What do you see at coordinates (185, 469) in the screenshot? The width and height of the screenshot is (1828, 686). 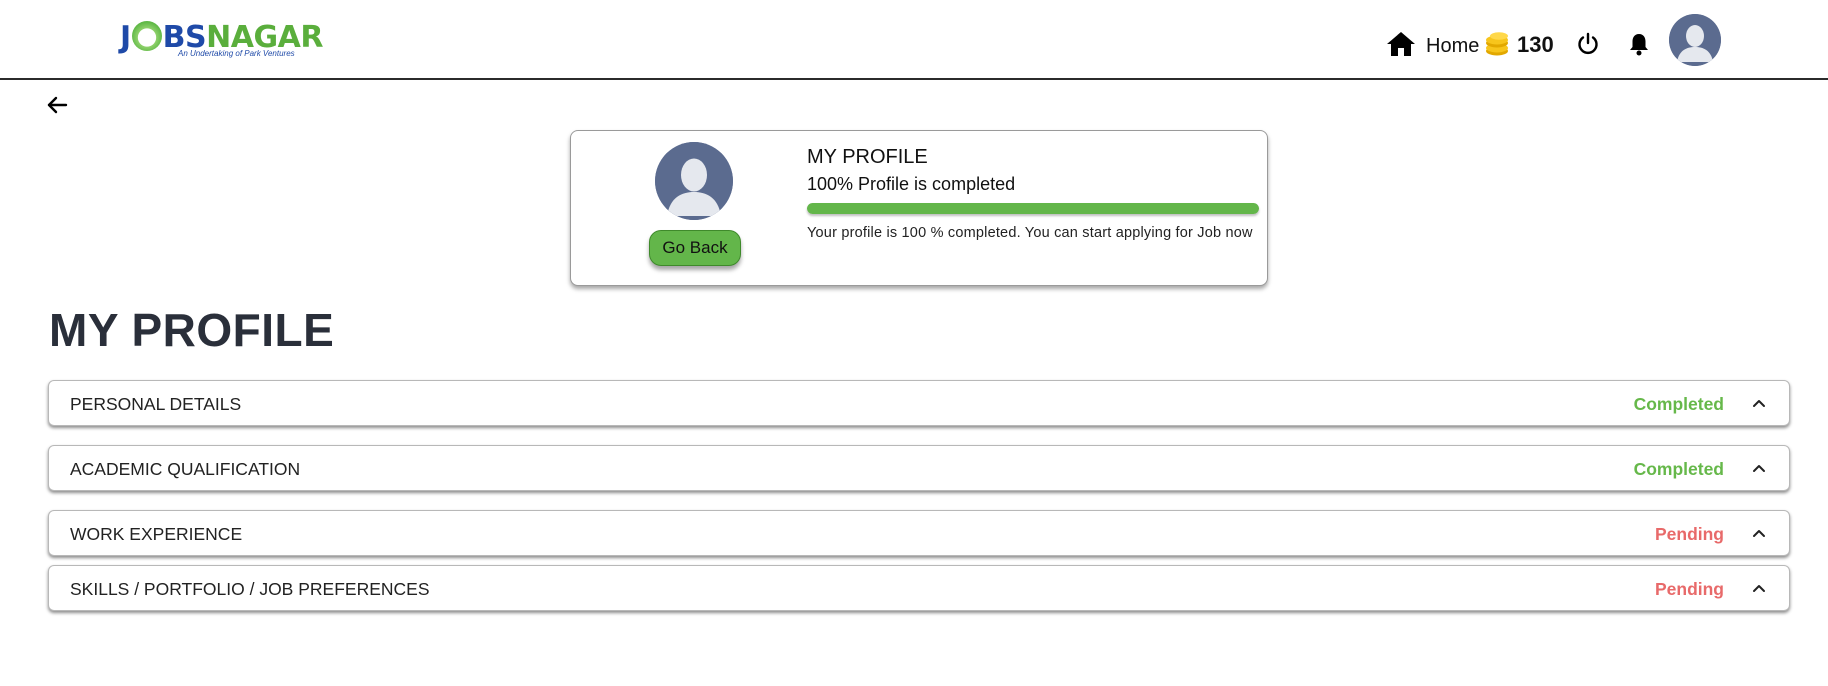 I see `section-label: ACADEMIC QUALIFICATION` at bounding box center [185, 469].